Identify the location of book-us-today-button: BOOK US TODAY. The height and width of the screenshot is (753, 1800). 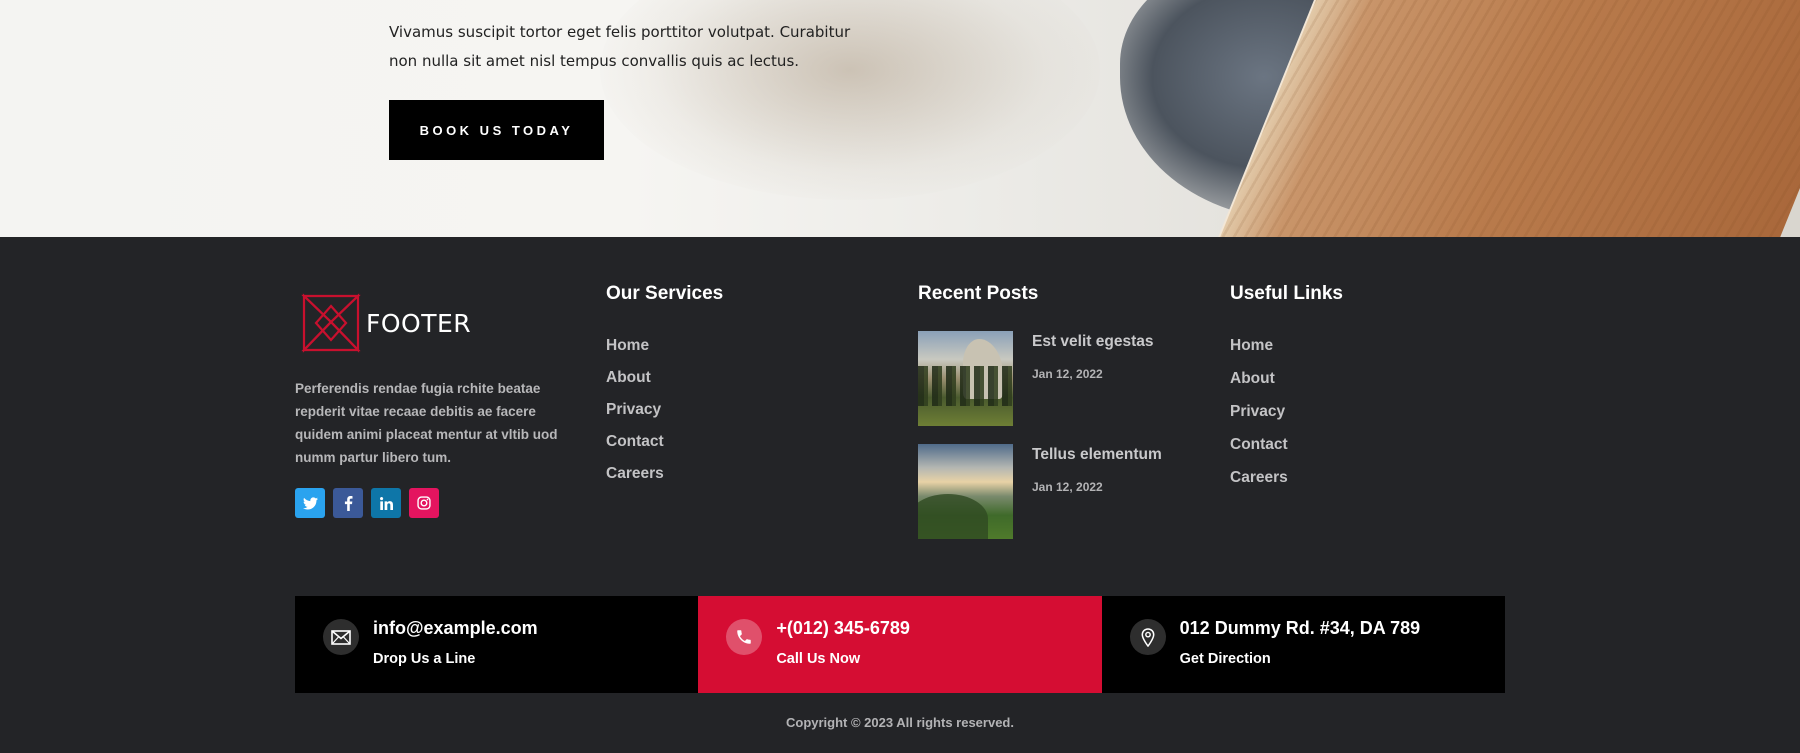
(496, 130).